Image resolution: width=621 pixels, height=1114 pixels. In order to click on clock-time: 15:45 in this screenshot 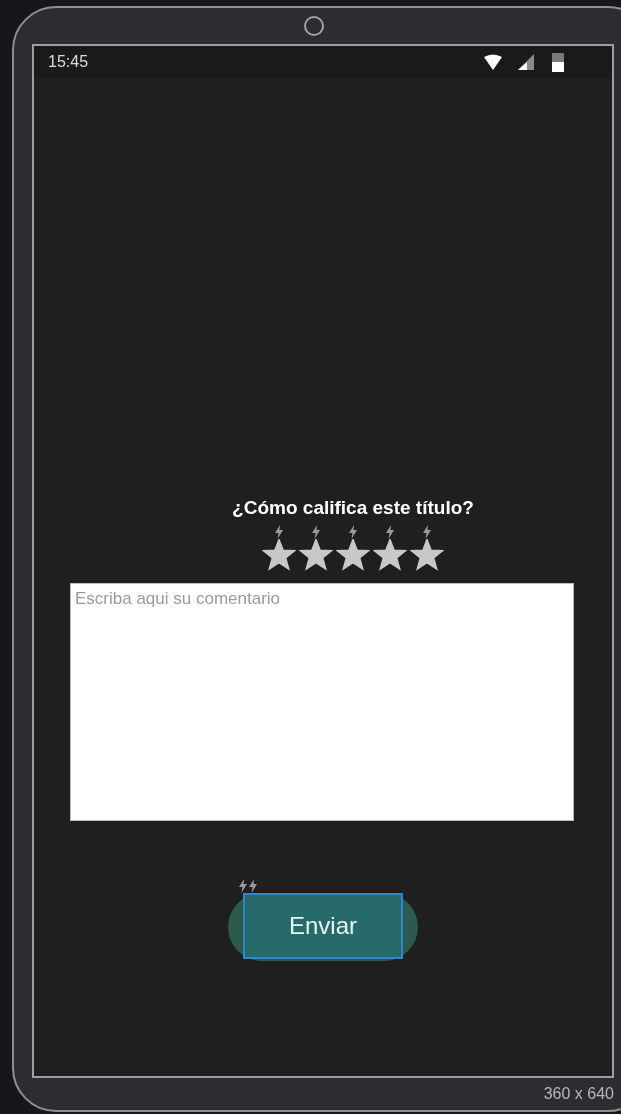, I will do `click(68, 62)`.